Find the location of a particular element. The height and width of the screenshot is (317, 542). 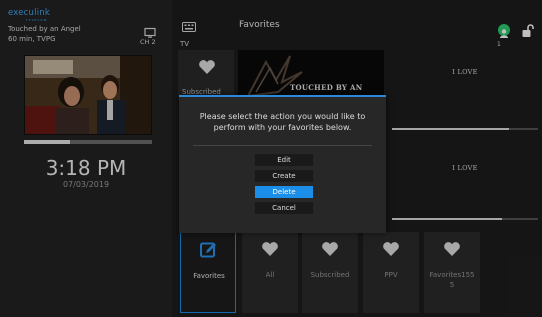

dialog-divider is located at coordinates (282, 145).